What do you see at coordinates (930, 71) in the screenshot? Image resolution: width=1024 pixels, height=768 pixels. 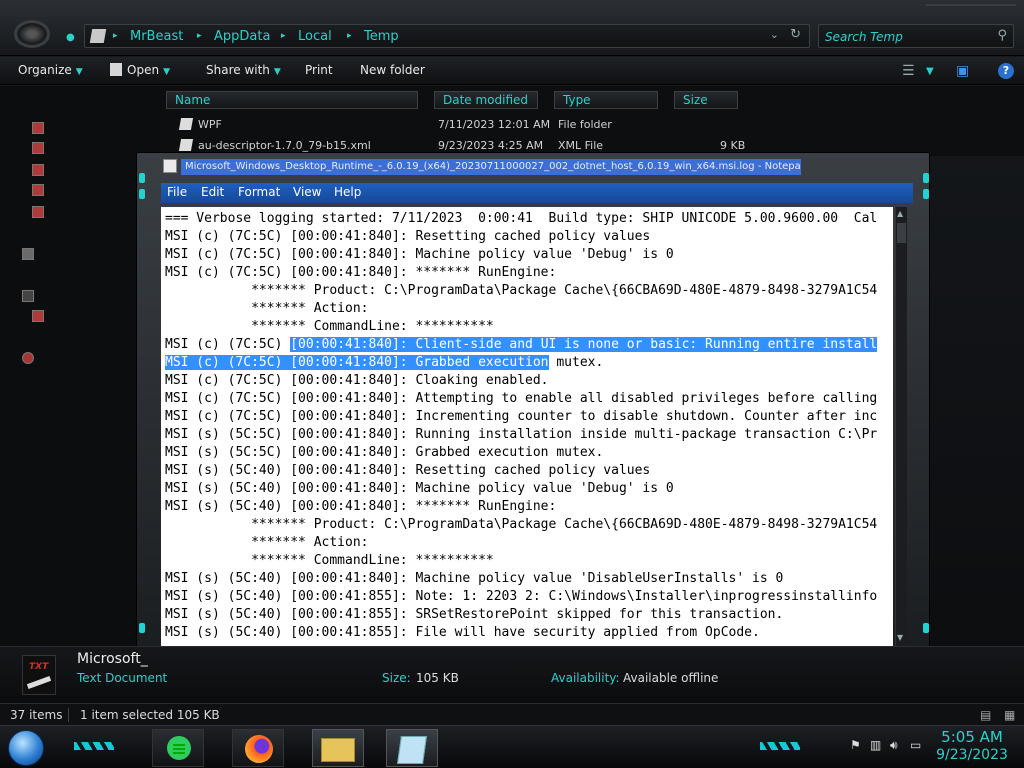 I see `view-dropdown-icon: ▼` at bounding box center [930, 71].